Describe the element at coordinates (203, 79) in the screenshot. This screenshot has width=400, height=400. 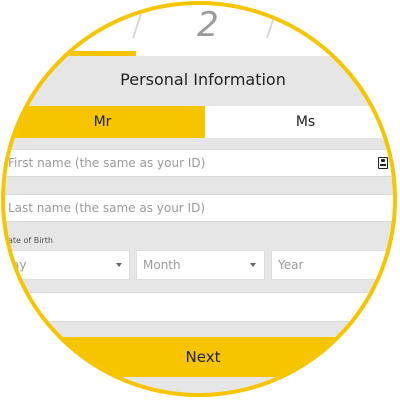
I see `section-title: Personal Information` at that location.